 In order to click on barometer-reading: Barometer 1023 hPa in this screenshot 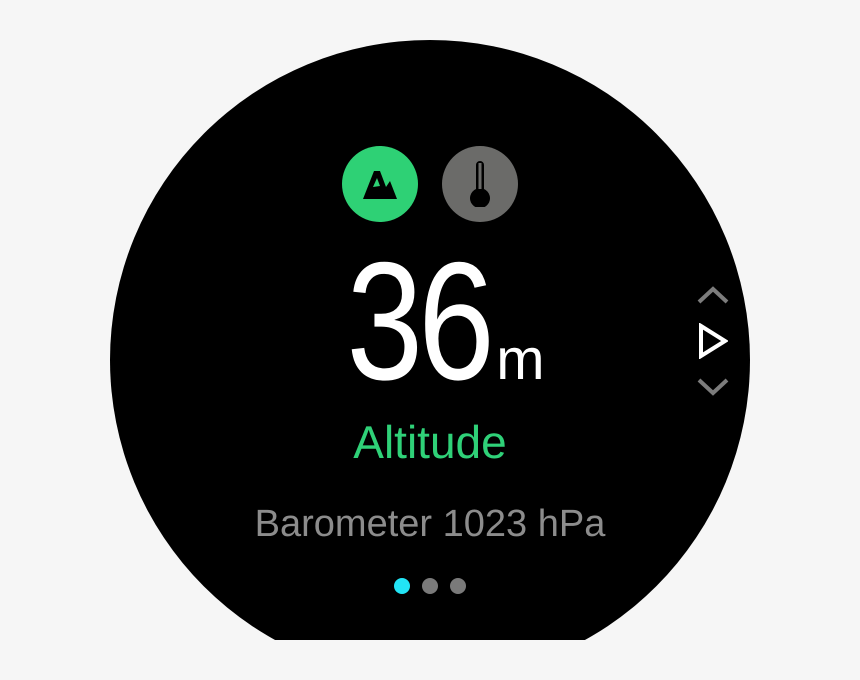, I will do `click(430, 524)`.